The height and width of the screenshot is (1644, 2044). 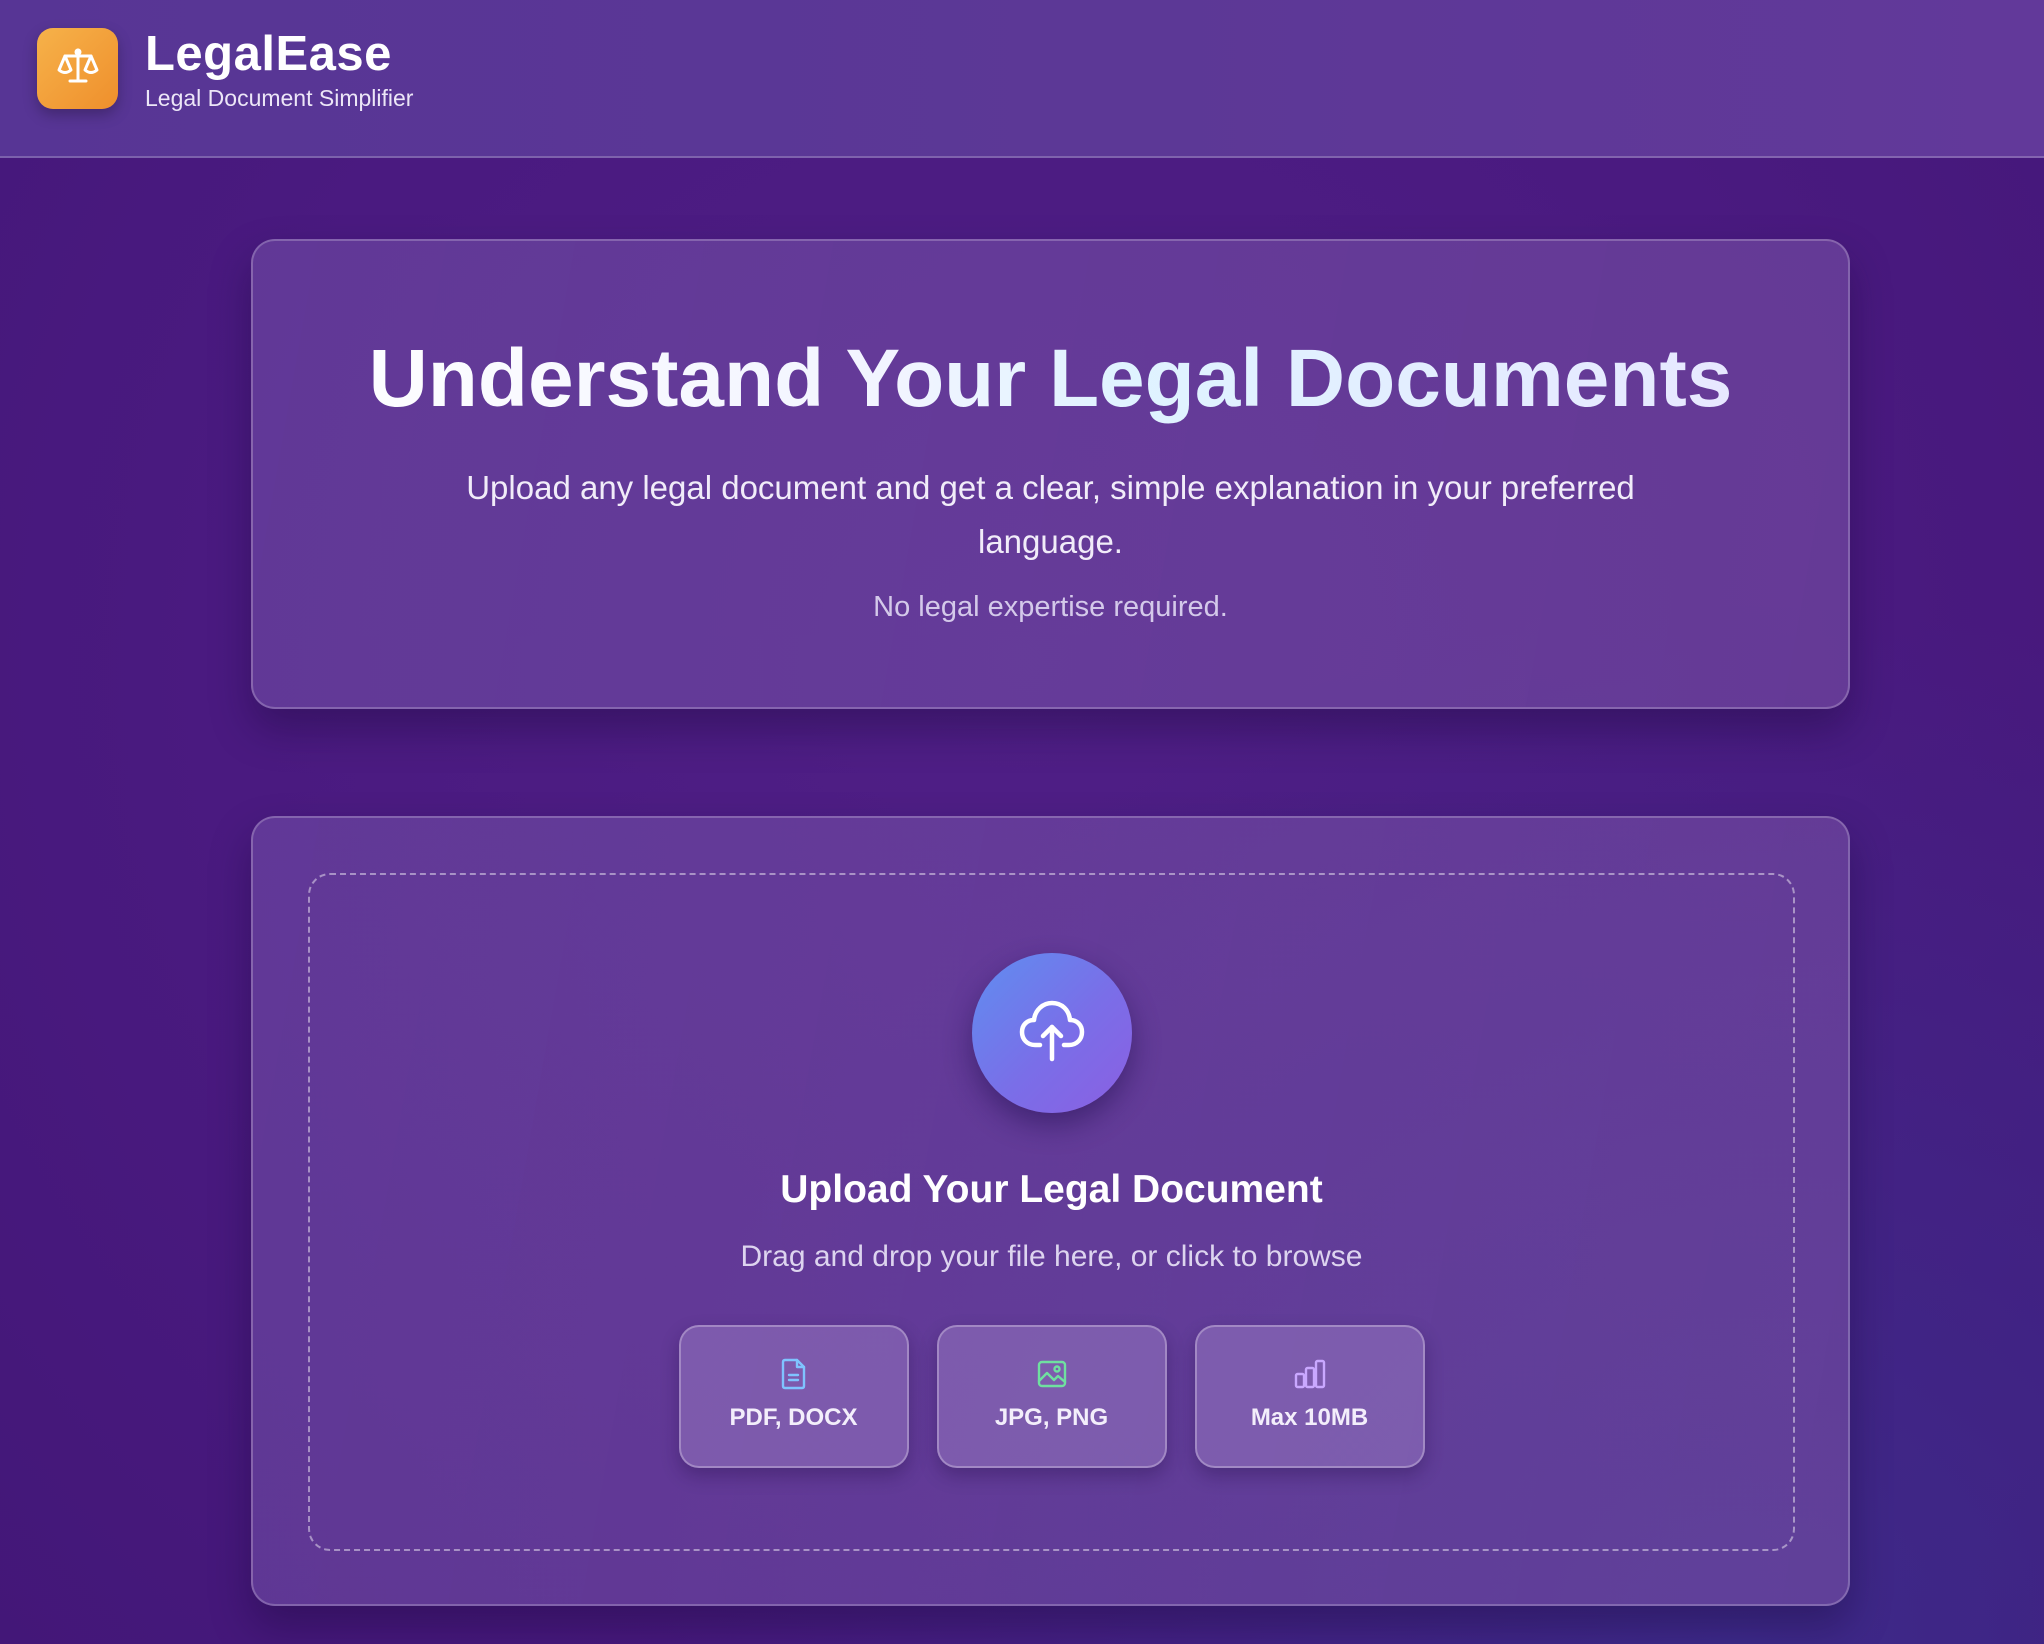 I want to click on chip-label: PDF, DOCX, so click(x=793, y=1417).